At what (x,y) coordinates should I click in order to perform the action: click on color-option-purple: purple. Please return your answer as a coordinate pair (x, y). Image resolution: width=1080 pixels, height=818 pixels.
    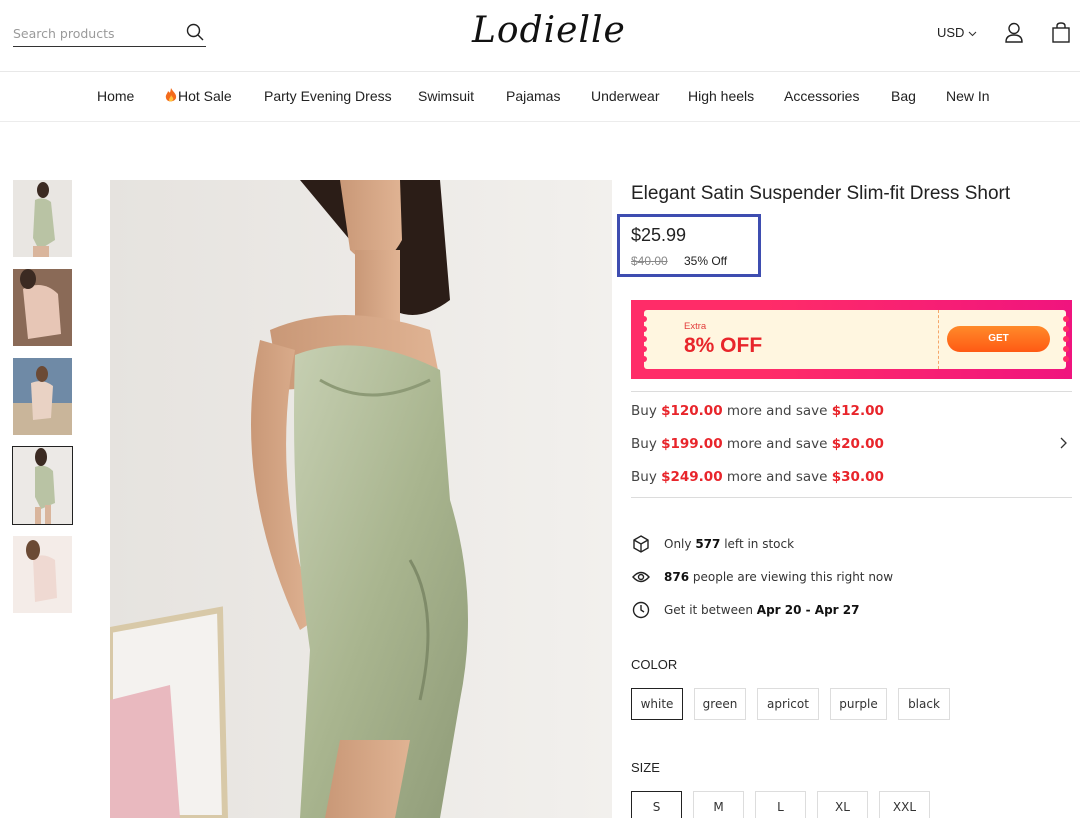
    Looking at the image, I should click on (858, 704).